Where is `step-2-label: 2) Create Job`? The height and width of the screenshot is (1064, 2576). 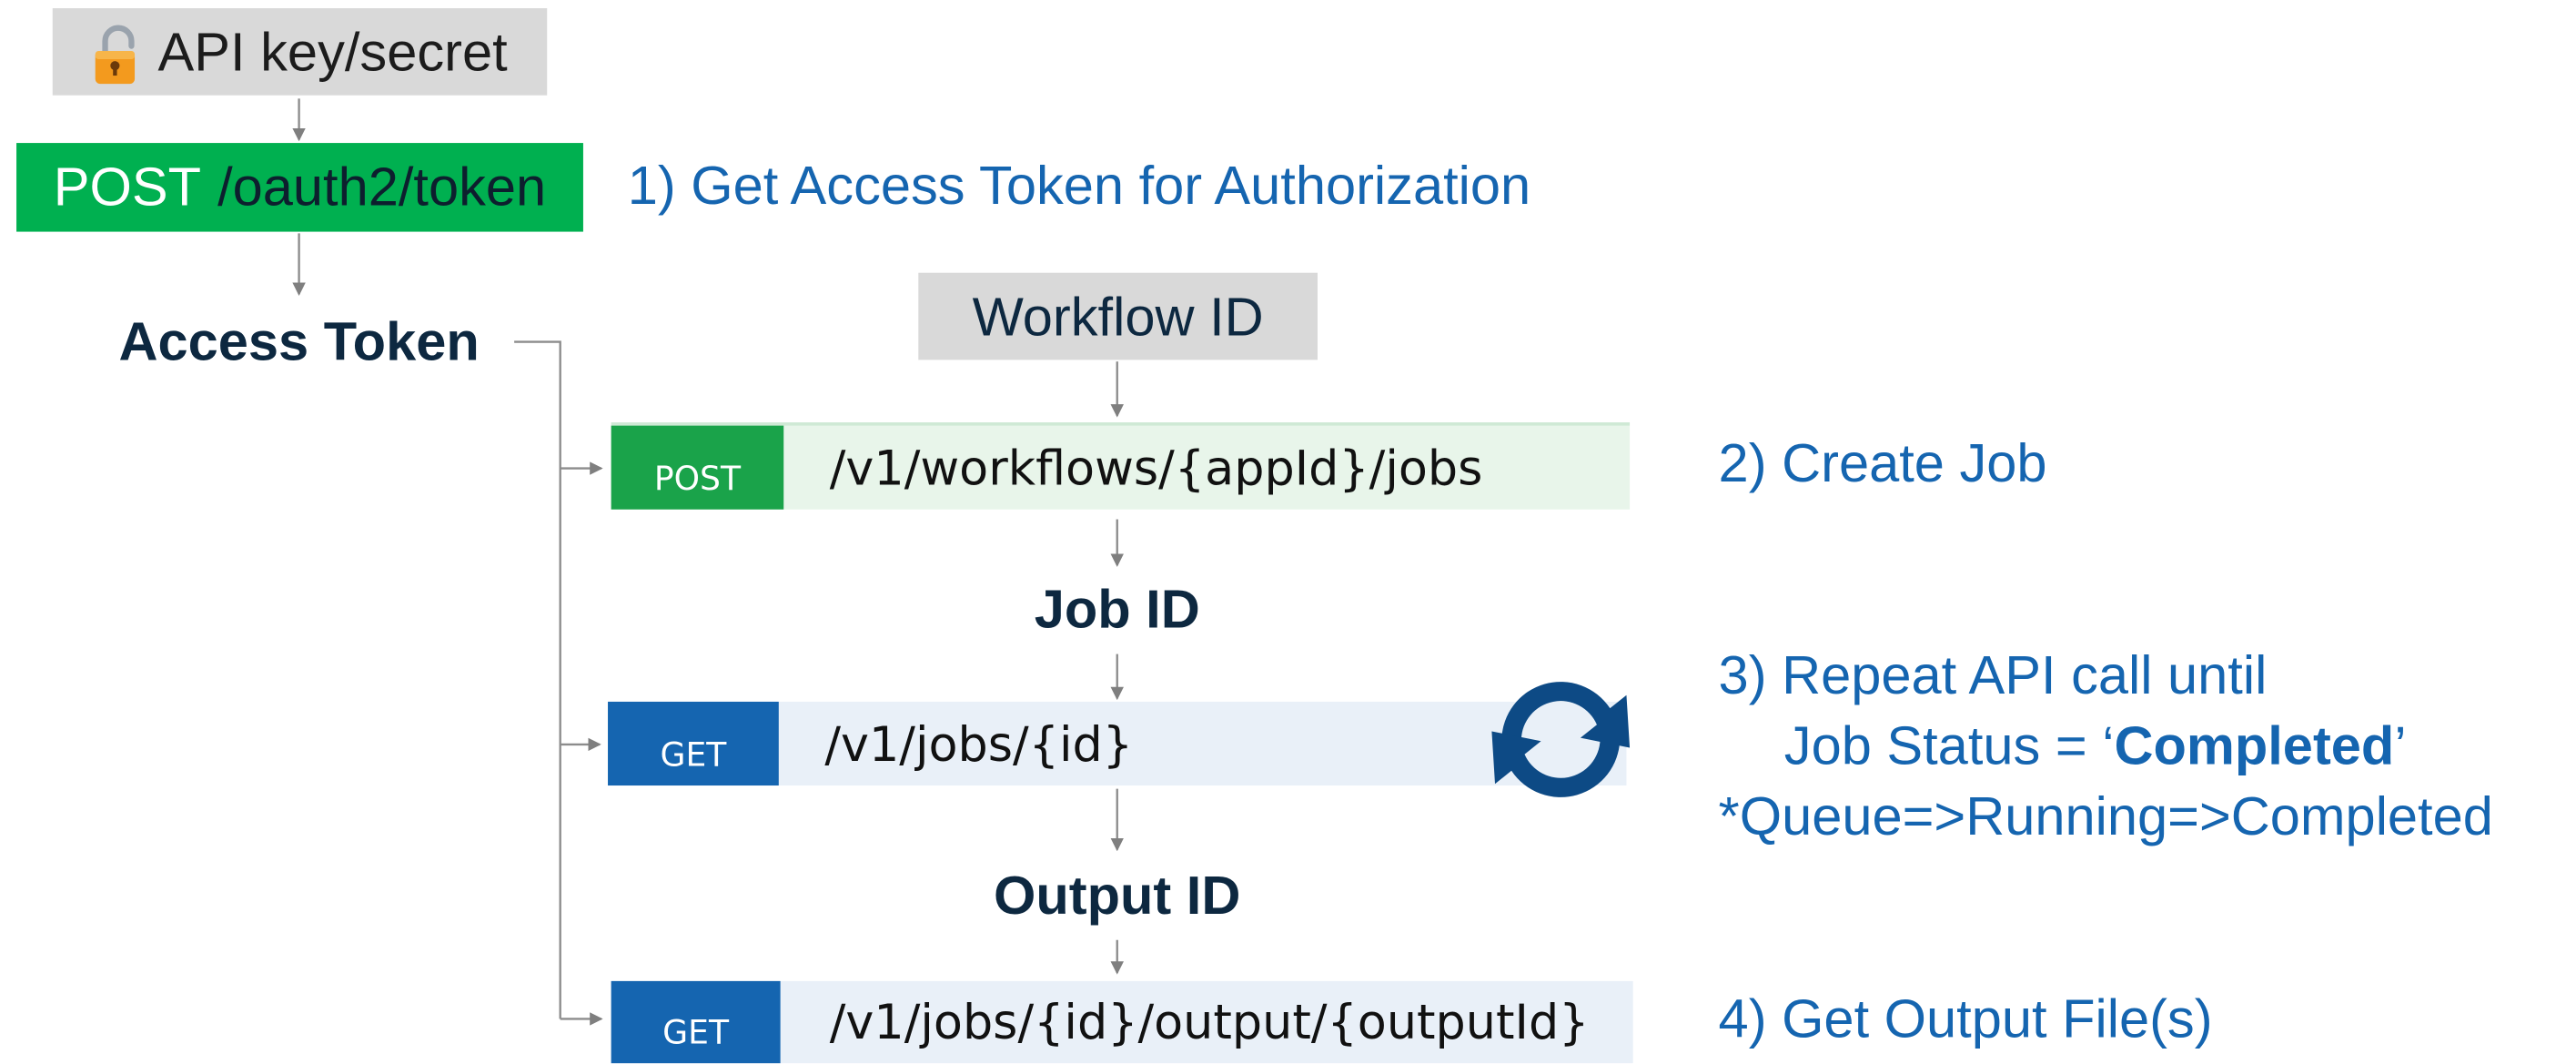 step-2-label: 2) Create Job is located at coordinates (1882, 462).